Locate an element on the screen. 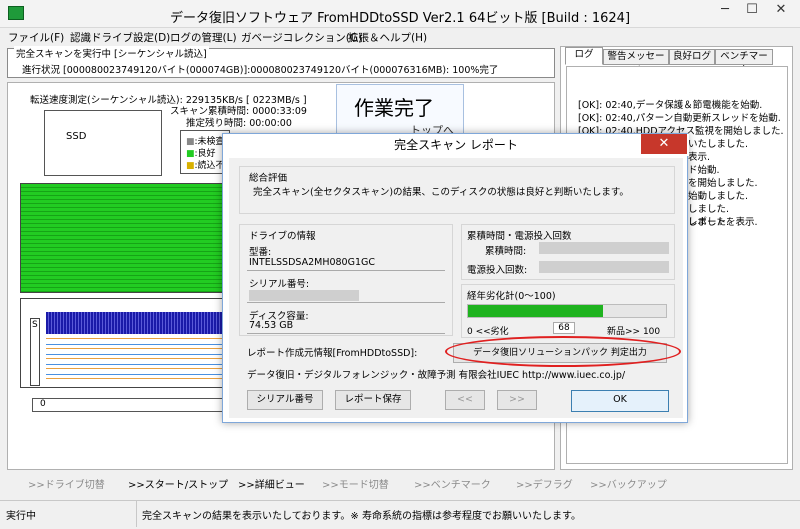 This screenshot has height=529, width=800. close-button: ✕ is located at coordinates (781, 10).